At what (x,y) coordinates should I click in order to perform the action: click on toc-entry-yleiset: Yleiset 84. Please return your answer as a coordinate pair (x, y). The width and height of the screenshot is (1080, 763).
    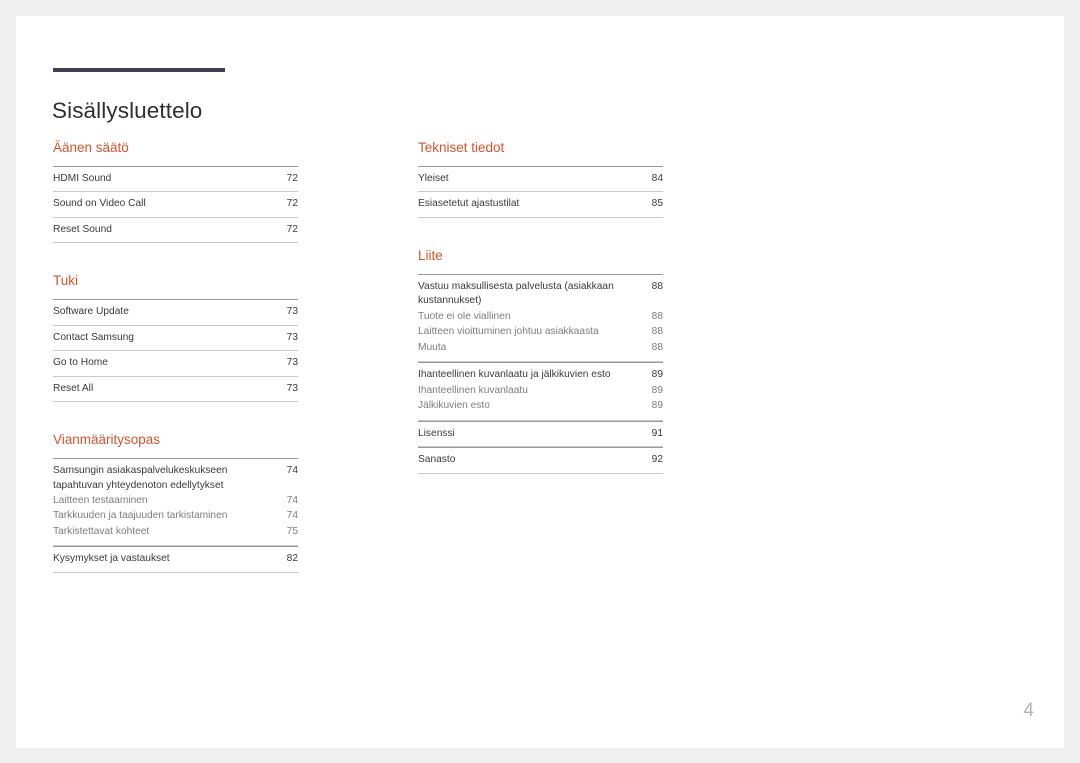
    Looking at the image, I should click on (540, 180).